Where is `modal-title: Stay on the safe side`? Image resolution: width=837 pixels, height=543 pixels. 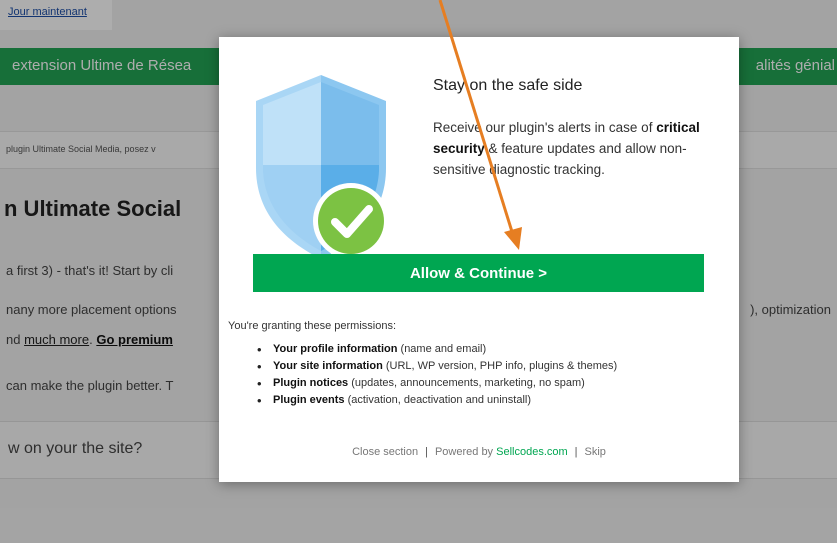 modal-title: Stay on the safe side is located at coordinates (508, 85).